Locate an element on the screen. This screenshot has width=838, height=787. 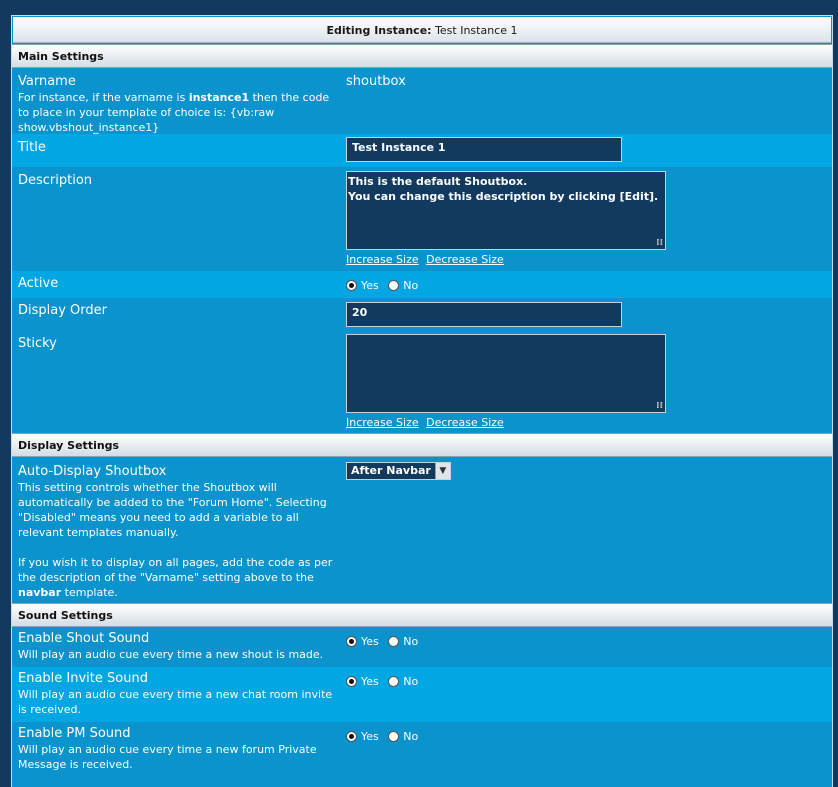
title-label: Title is located at coordinates (32, 147).